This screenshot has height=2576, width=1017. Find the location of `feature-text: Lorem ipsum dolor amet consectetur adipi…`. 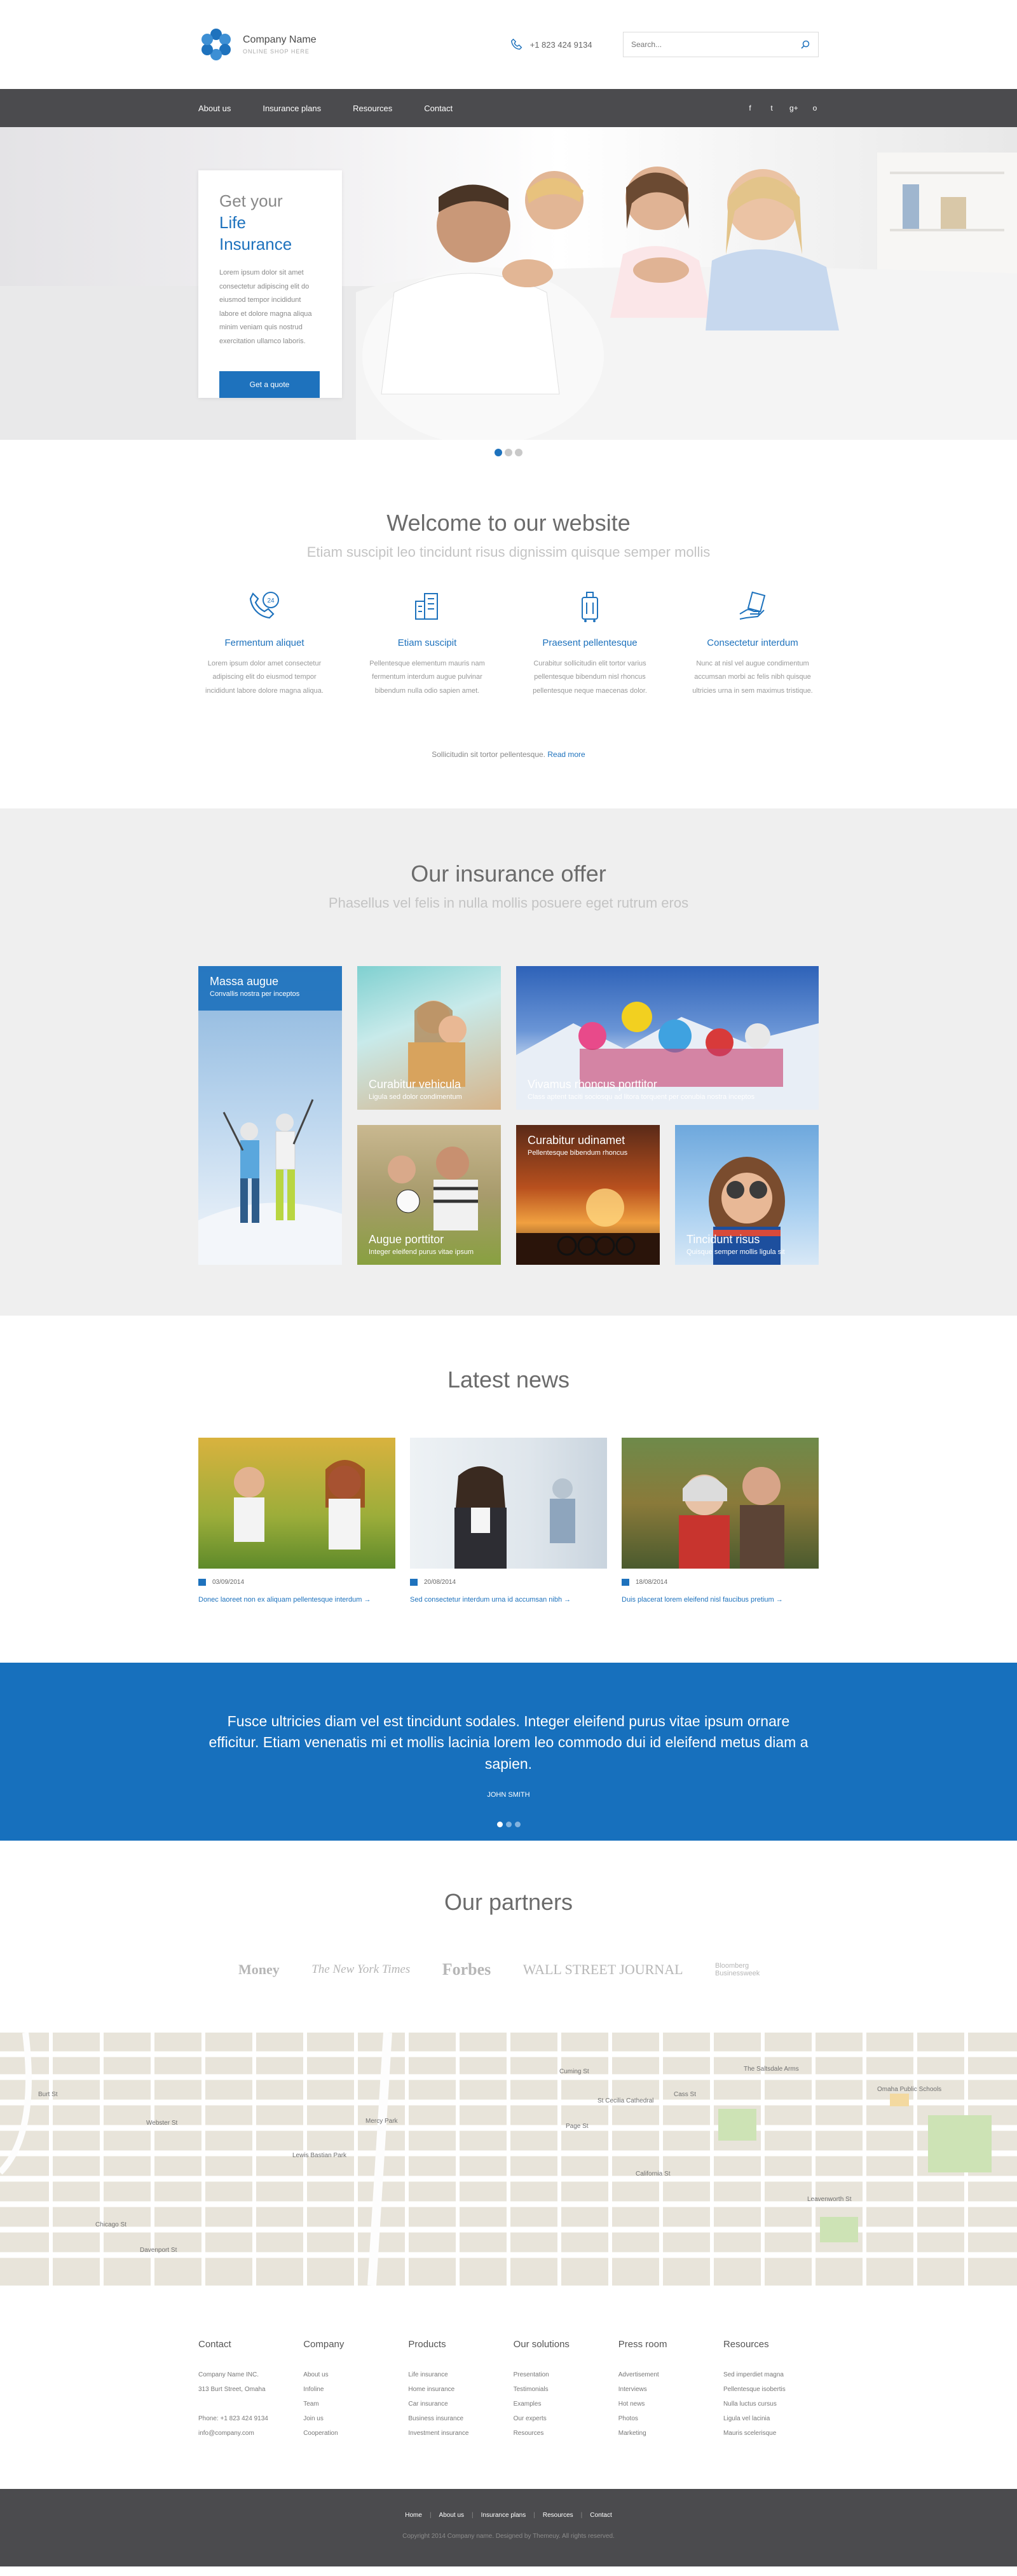

feature-text: Lorem ipsum dolor amet consectetur adipi… is located at coordinates (264, 677).